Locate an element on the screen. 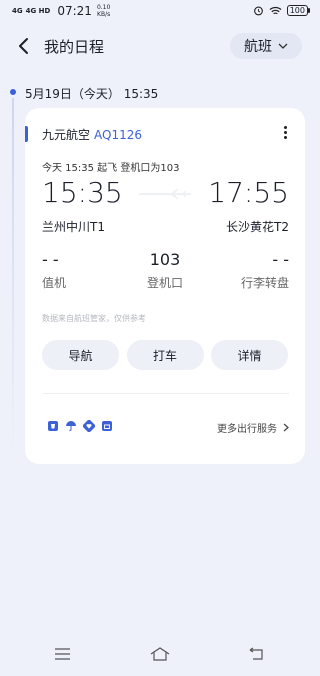 The width and height of the screenshot is (320, 676). heart-icon is located at coordinates (89, 426).